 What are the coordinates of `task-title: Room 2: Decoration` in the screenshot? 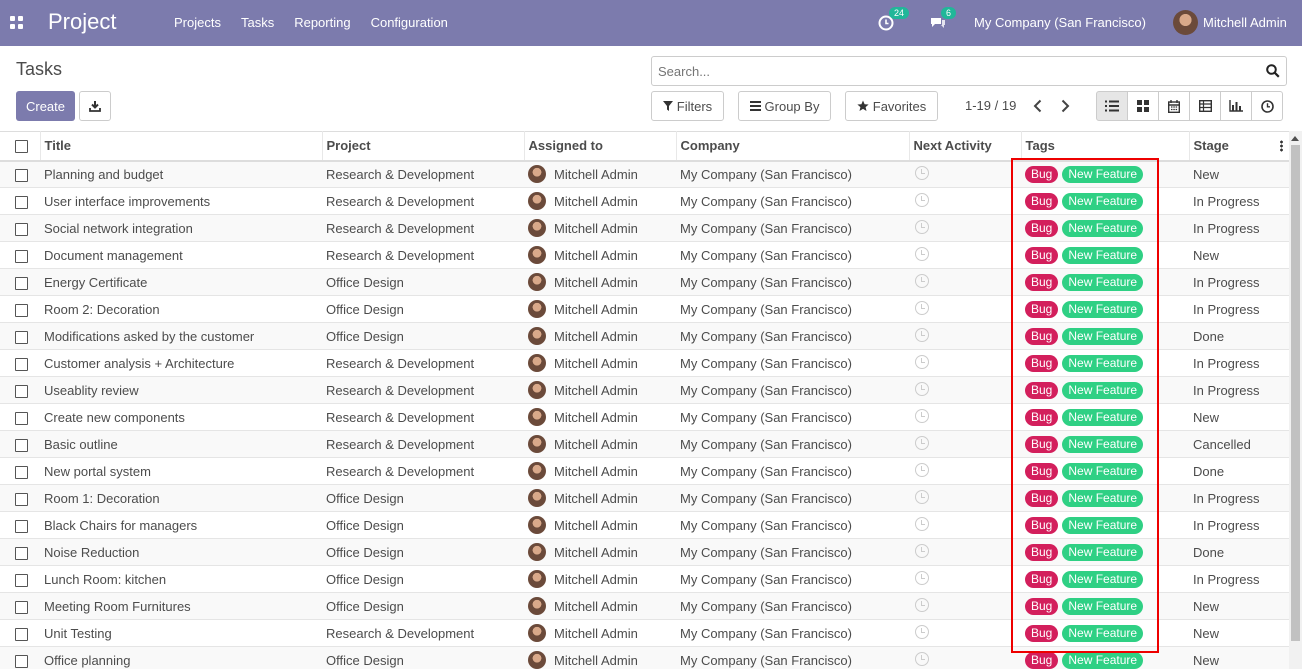 It's located at (181, 309).